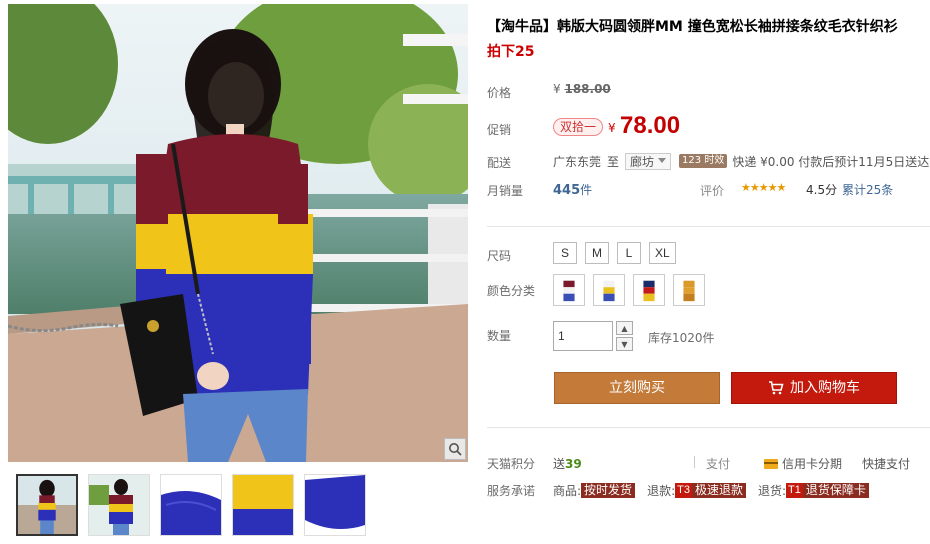 This screenshot has height=544, width=930. Describe the element at coordinates (662, 160) in the screenshot. I see `chevron-down-icon` at that location.